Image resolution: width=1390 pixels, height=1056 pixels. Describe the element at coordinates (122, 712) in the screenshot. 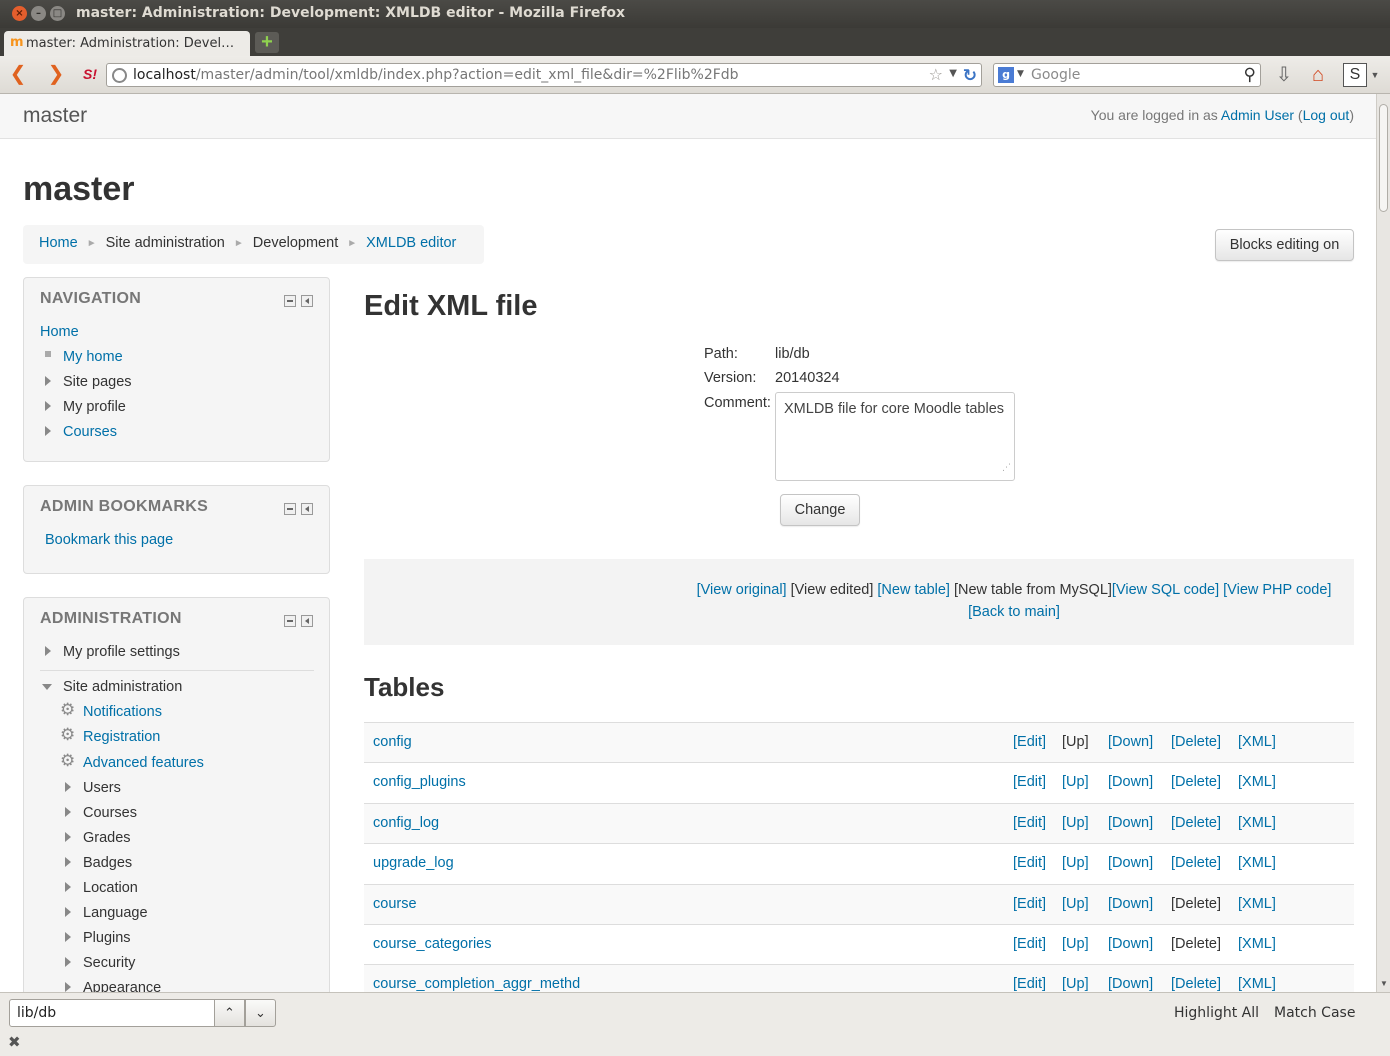

I see `admin-notifications-link: Notifications` at that location.